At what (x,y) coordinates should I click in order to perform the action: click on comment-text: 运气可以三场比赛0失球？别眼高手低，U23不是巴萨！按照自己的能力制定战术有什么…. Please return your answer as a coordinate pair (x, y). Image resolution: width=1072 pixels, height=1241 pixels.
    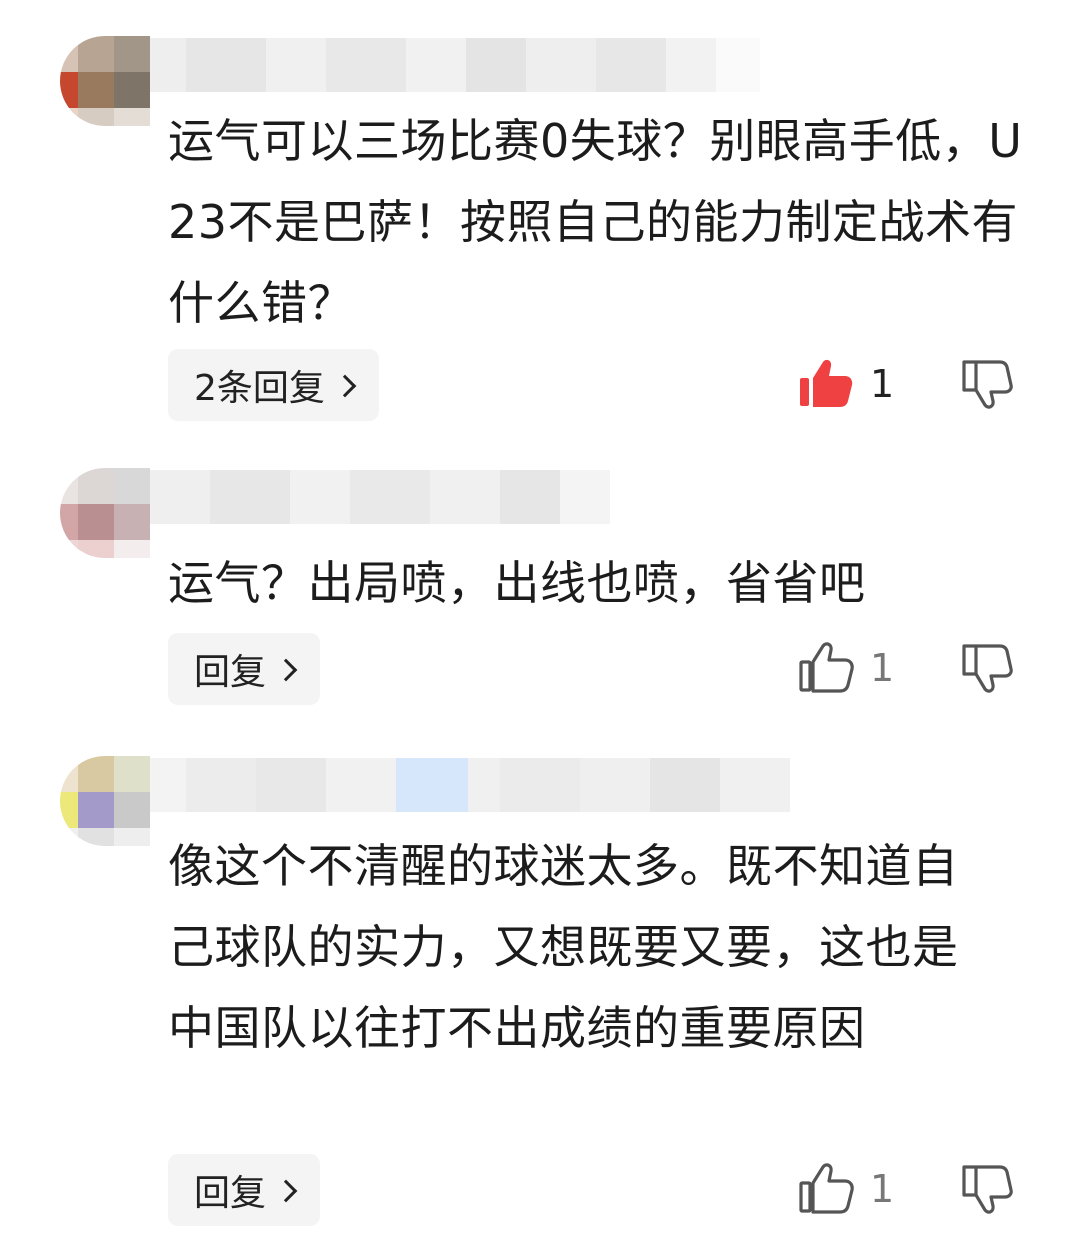
    Looking at the image, I should click on (595, 222).